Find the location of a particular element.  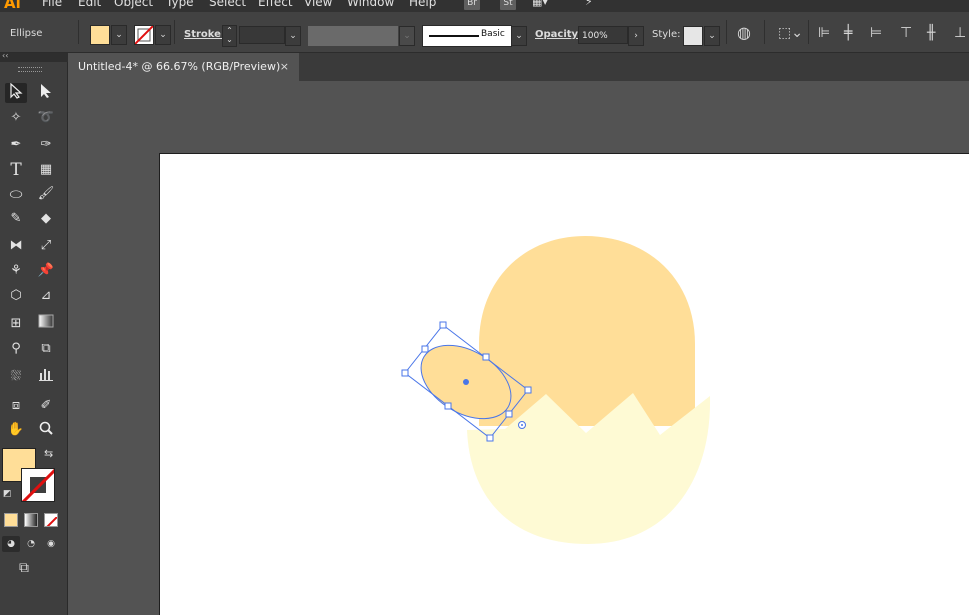

menu-window: Window is located at coordinates (370, 4).